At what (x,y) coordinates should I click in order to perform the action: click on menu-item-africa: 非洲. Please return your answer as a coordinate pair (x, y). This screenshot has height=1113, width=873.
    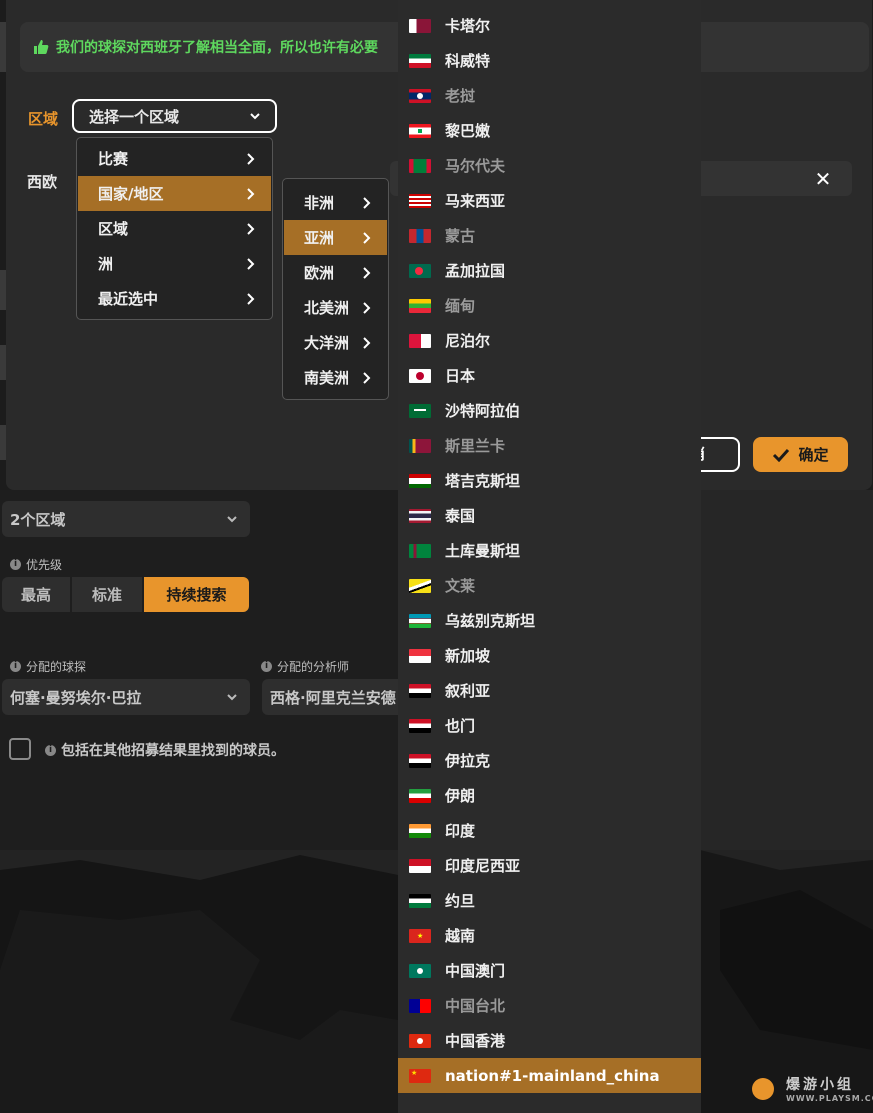
    Looking at the image, I should click on (335, 202).